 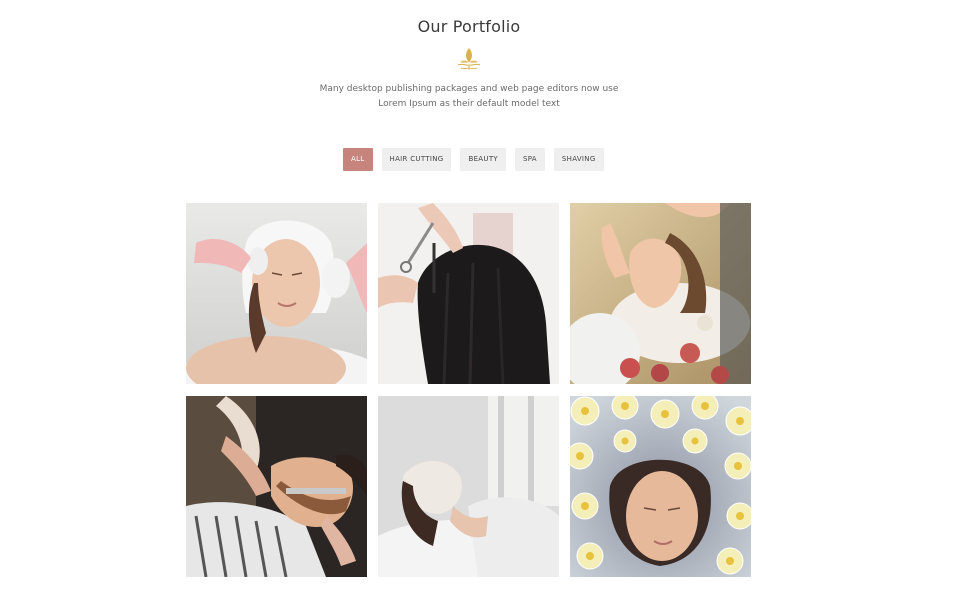 What do you see at coordinates (469, 59) in the screenshot?
I see `gold-lotus-flourish-icon` at bounding box center [469, 59].